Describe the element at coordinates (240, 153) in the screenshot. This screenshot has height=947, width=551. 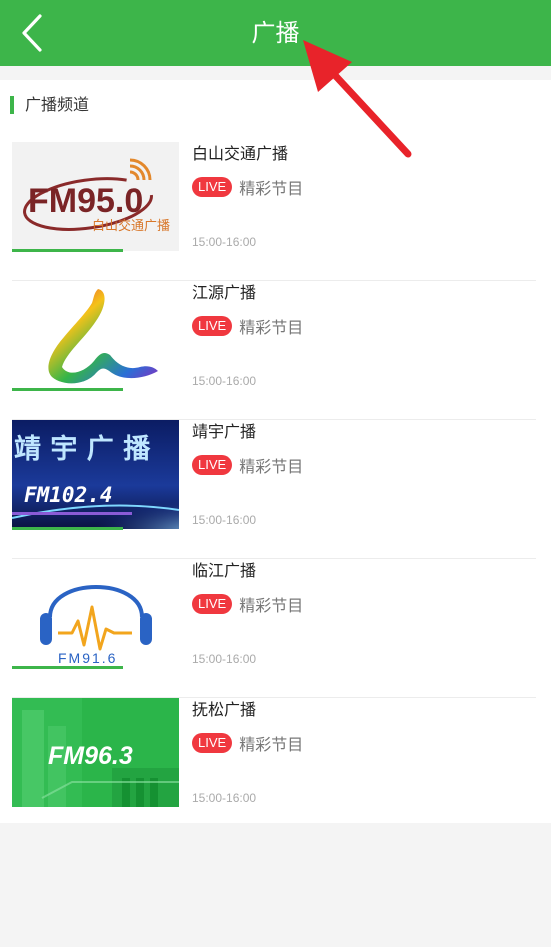
I see `station-name: 白山交通广播` at that location.